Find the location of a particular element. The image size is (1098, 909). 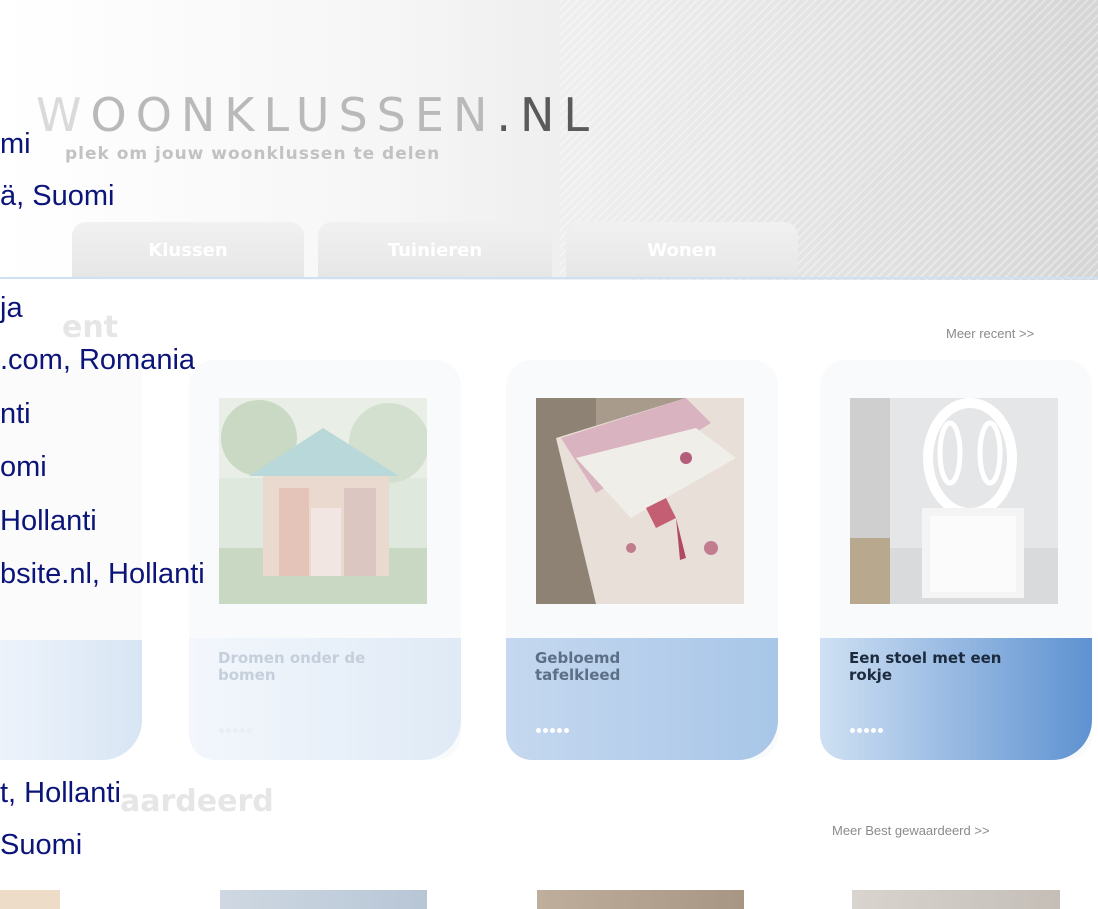

card-photo-chair is located at coordinates (954, 501).